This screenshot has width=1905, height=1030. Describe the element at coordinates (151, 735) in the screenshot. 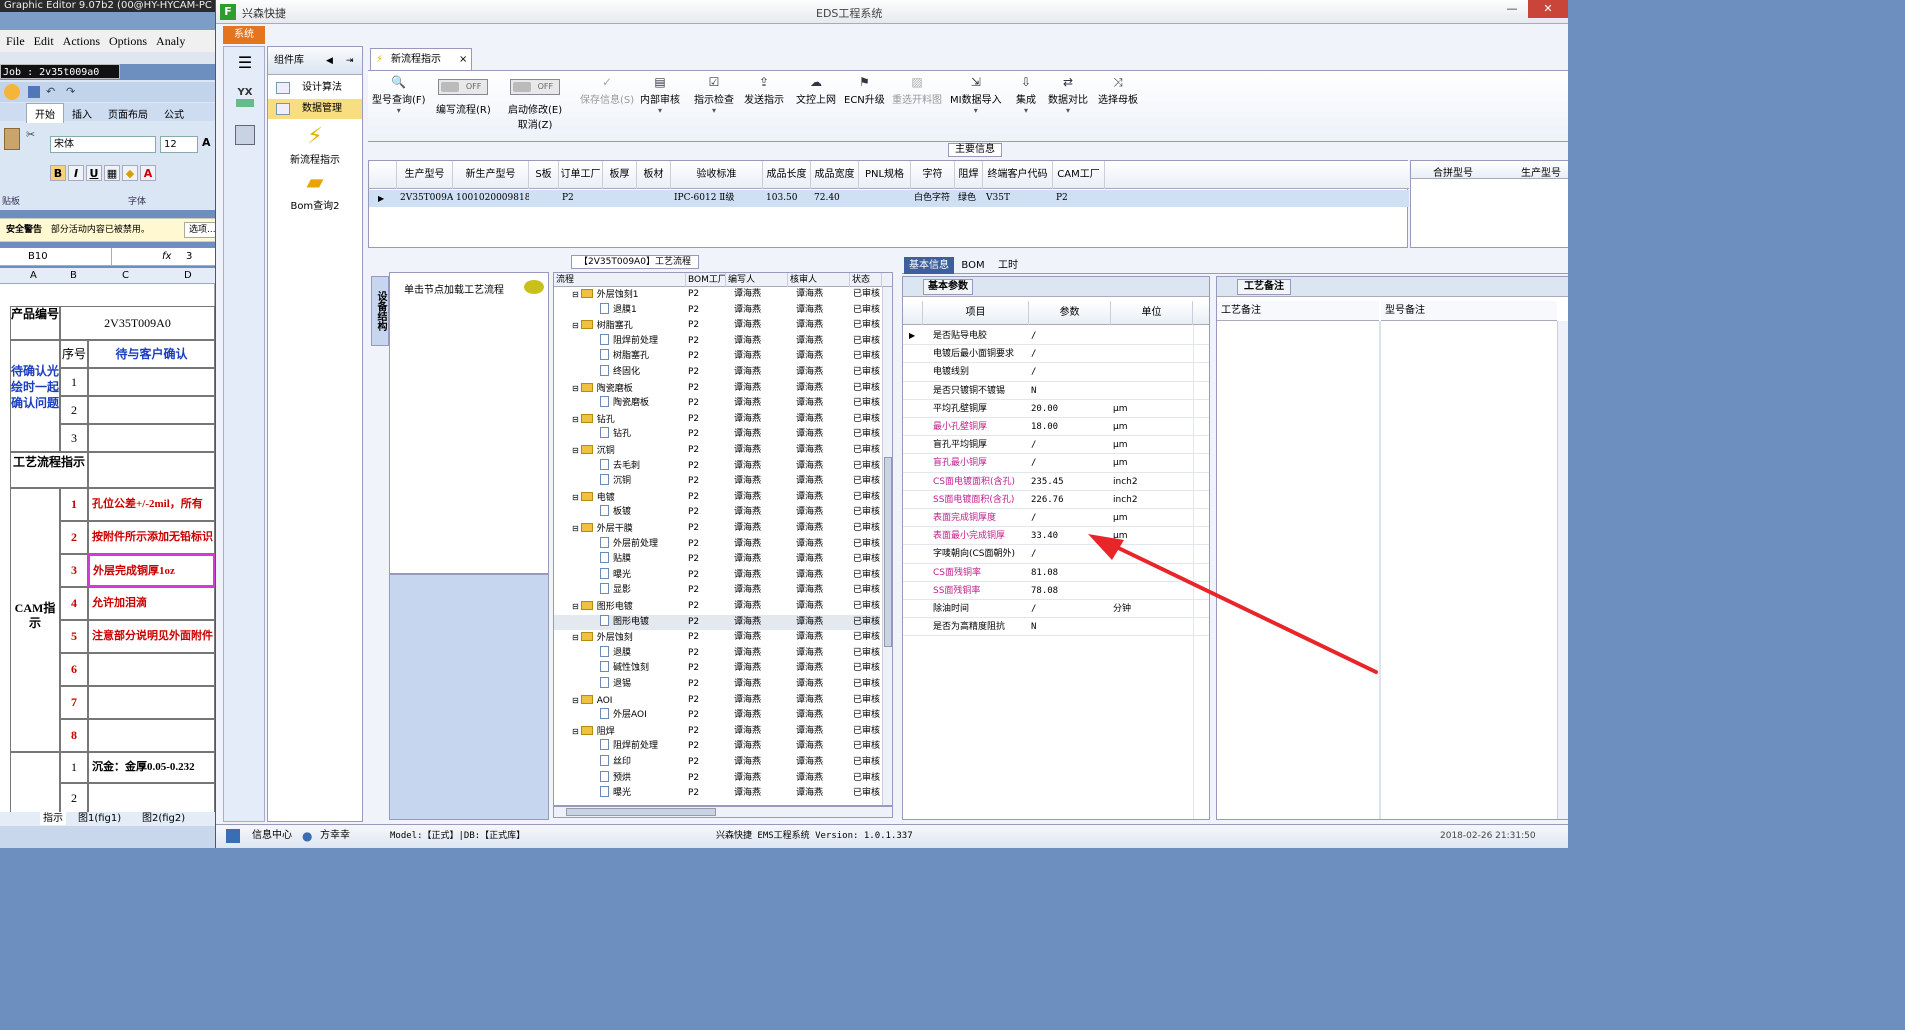

I see `cam-row-text` at that location.